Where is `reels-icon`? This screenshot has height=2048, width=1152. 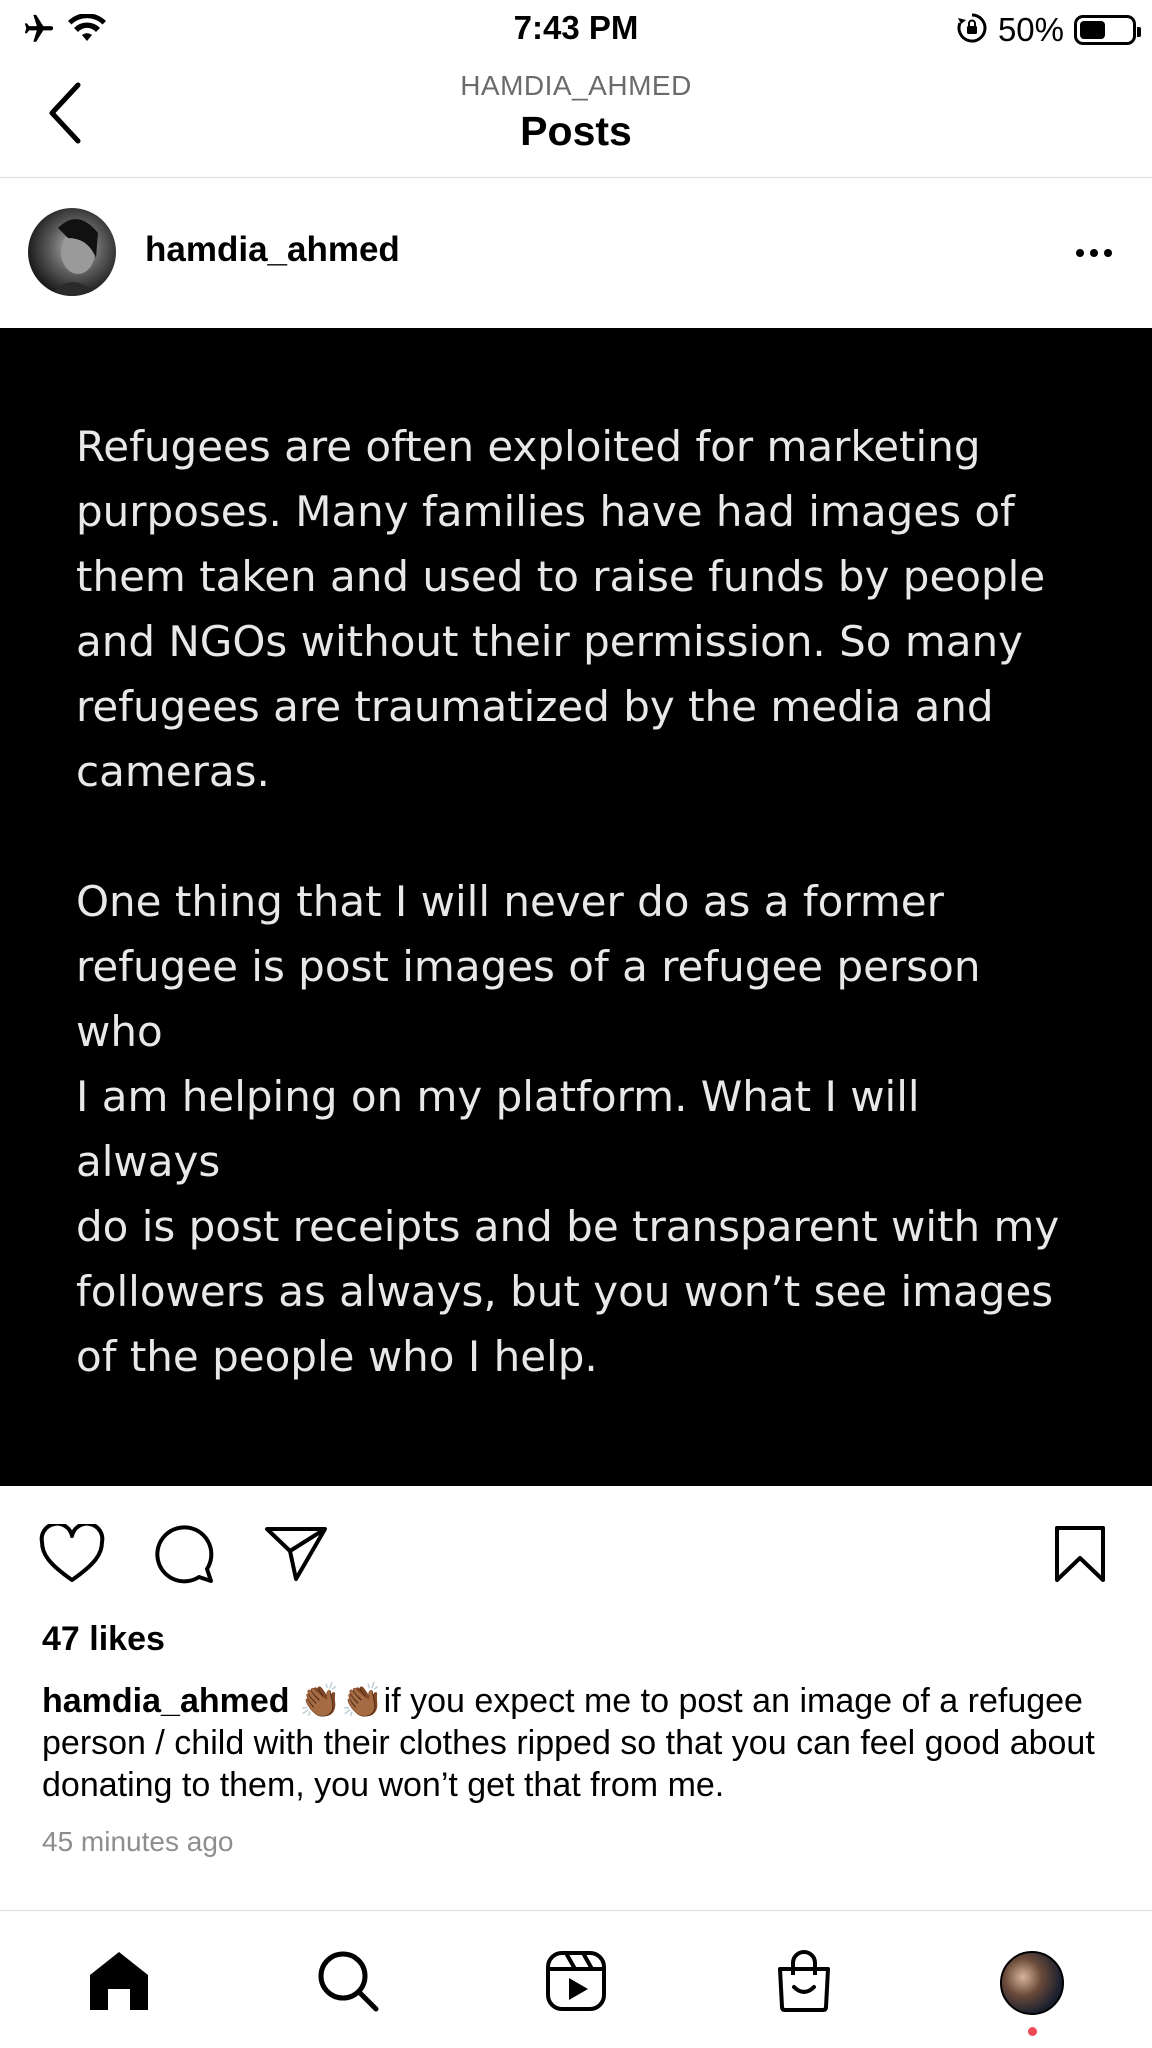
reels-icon is located at coordinates (576, 1983).